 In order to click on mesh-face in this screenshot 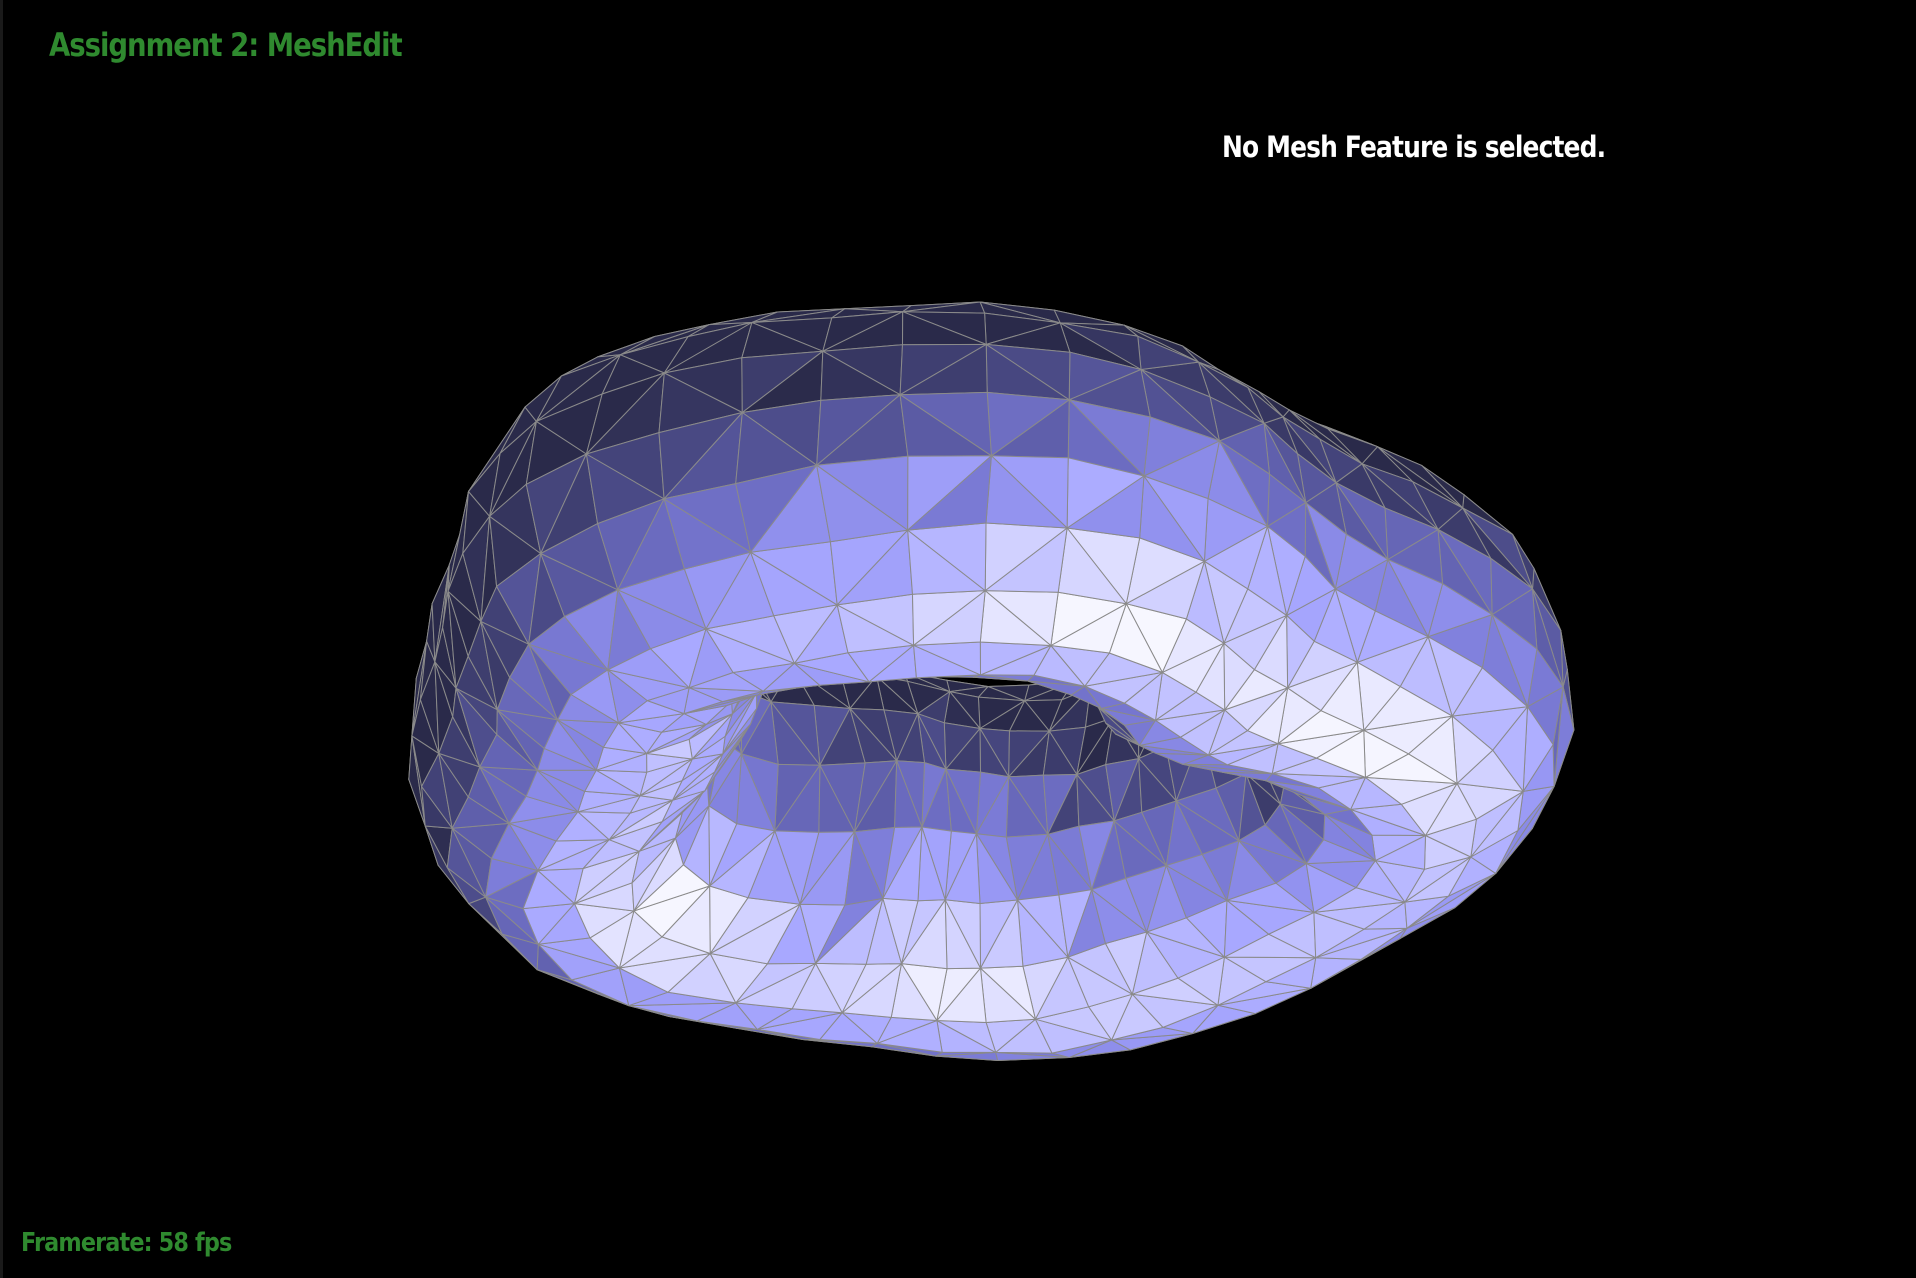, I will do `click(1336, 973)`.